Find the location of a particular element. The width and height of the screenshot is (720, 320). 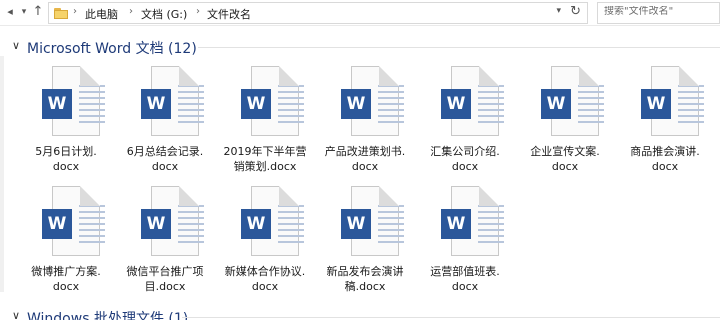

file-name-line1: 产品改进策划书. is located at coordinates (365, 151).